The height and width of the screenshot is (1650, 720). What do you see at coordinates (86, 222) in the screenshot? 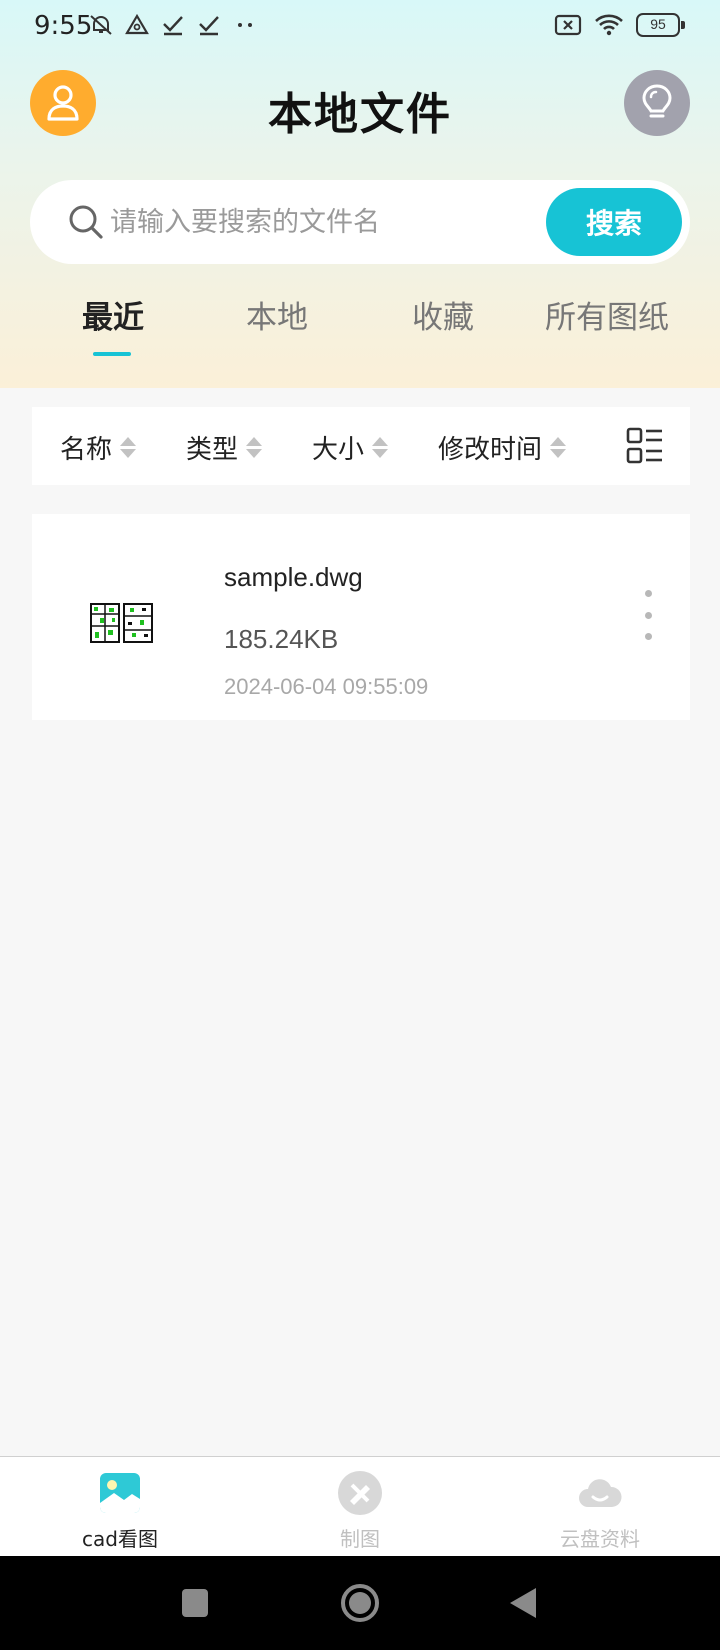
I see `search-icon` at bounding box center [86, 222].